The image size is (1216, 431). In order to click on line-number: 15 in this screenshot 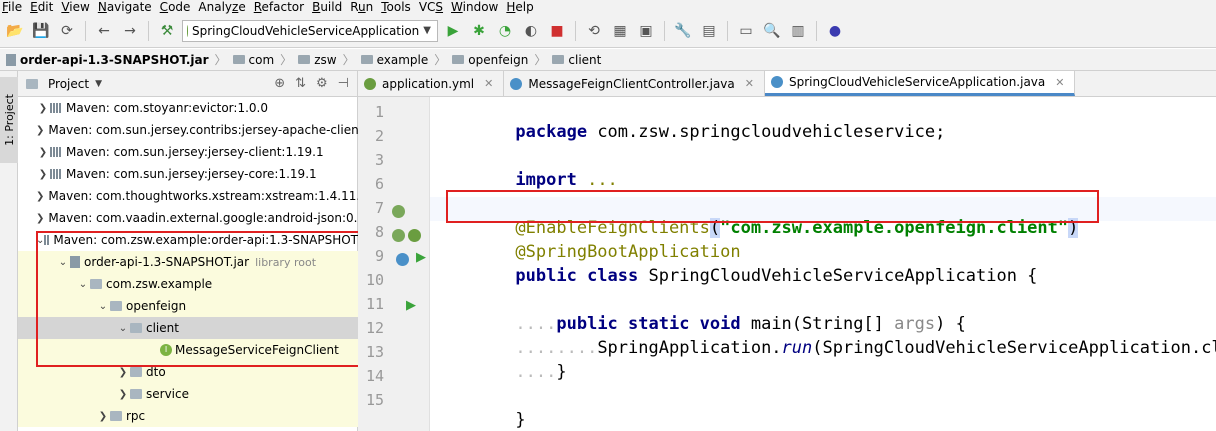, I will do `click(374, 400)`.